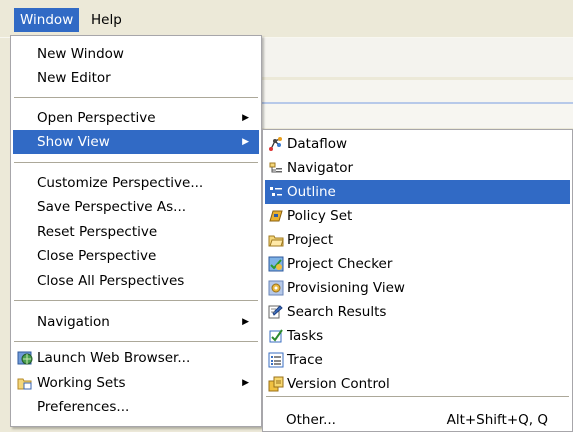  What do you see at coordinates (276, 241) in the screenshot?
I see `project-folder-icon` at bounding box center [276, 241].